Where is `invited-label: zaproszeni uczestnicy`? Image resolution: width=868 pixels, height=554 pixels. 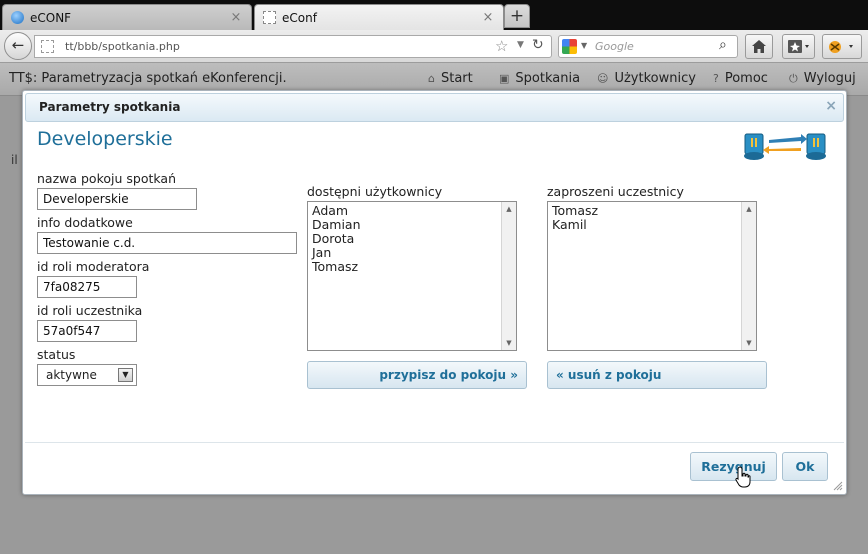
invited-label: zaproszeni uczestnicy is located at coordinates (615, 191).